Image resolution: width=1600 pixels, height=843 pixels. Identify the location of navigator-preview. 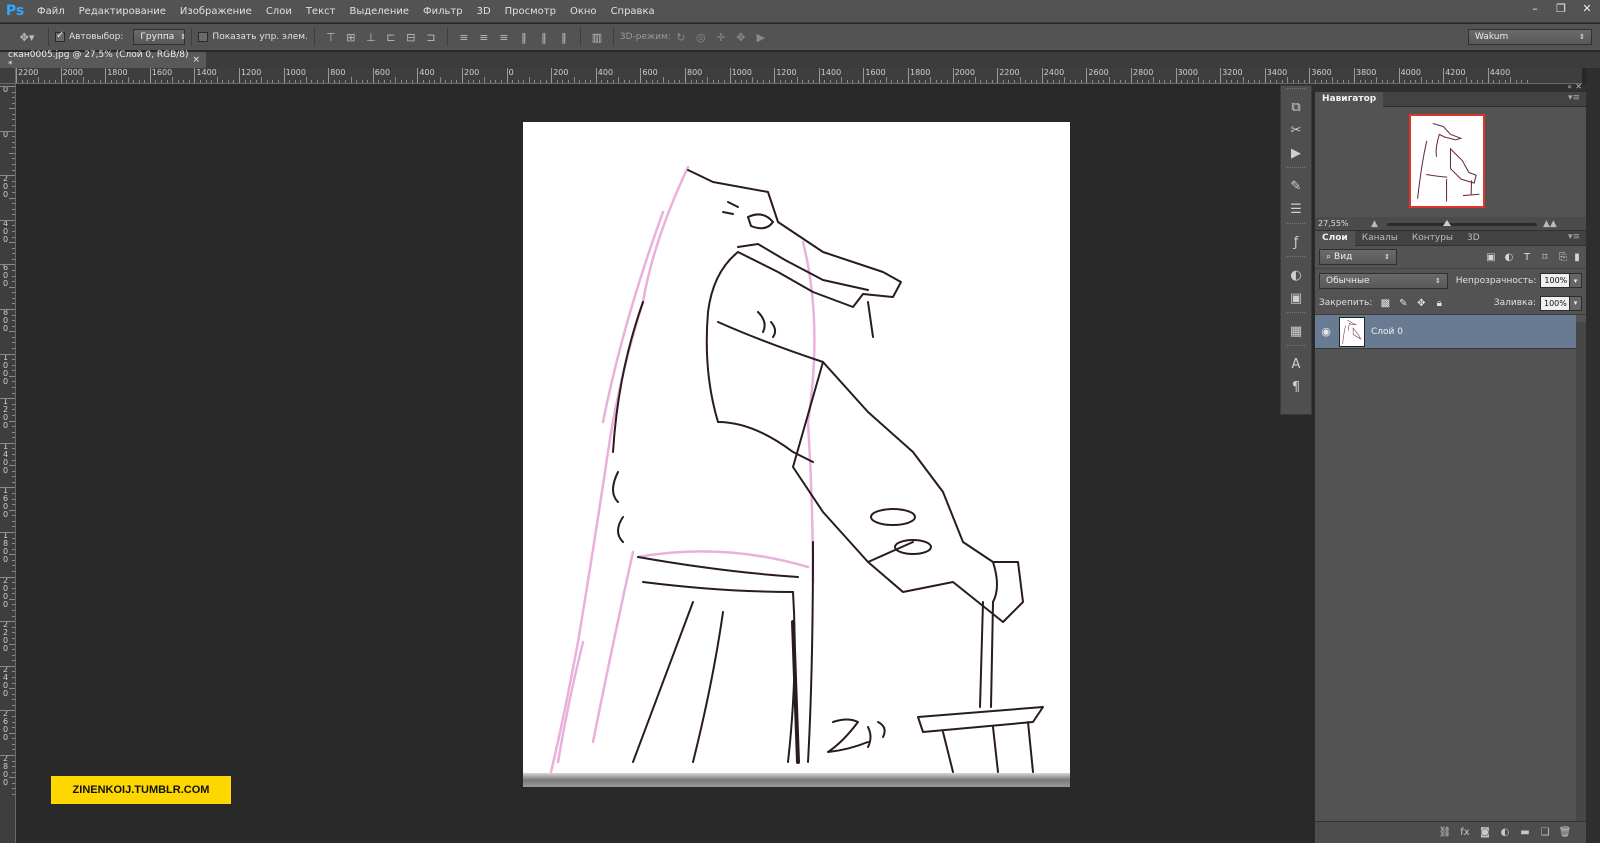
(1447, 161).